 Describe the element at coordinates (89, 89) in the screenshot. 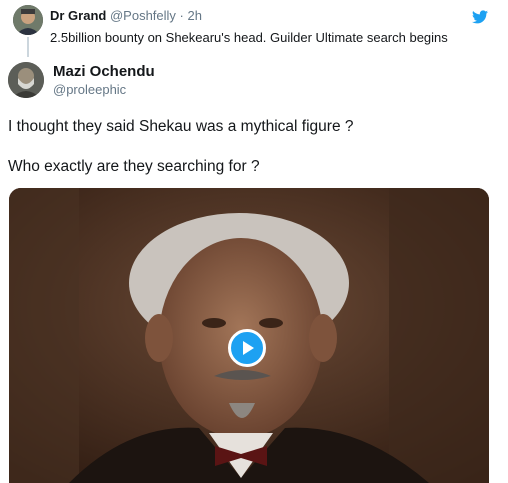

I see `reply-author-handle: @proleephic` at that location.